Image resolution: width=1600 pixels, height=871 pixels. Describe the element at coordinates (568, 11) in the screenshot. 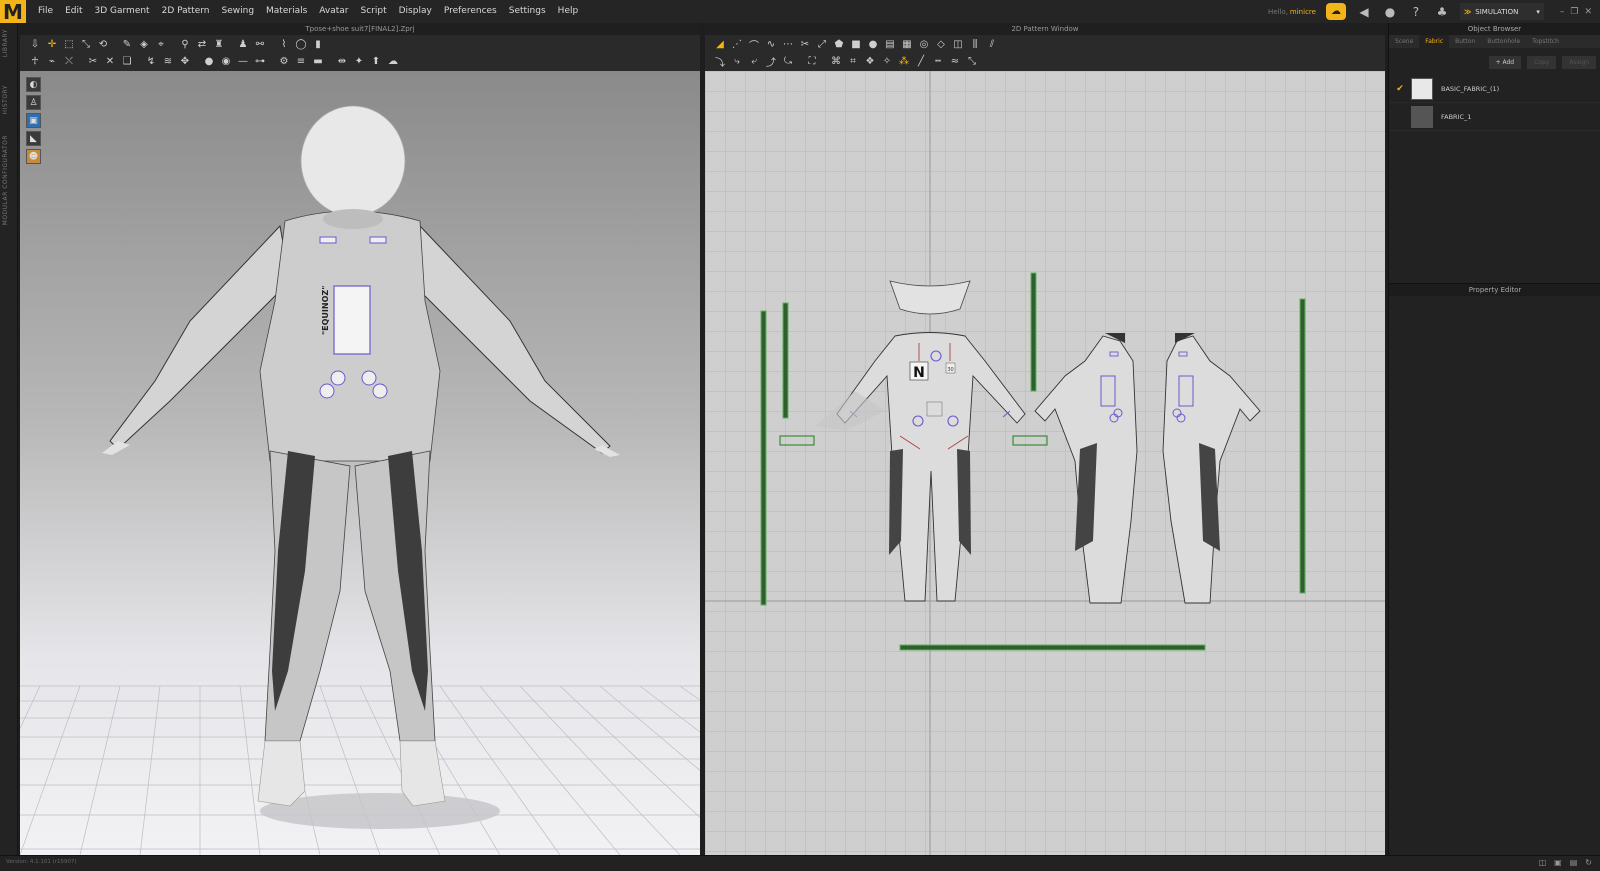

I see `menu-help: Help` at that location.